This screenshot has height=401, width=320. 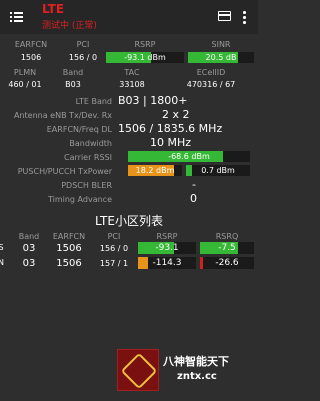 I want to click on row-rsrq: -26.6, so click(x=227, y=263).